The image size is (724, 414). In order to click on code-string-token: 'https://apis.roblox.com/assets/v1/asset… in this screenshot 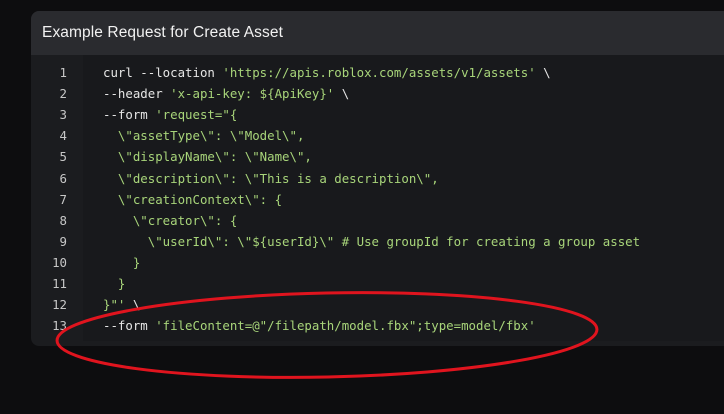, I will do `click(379, 72)`.